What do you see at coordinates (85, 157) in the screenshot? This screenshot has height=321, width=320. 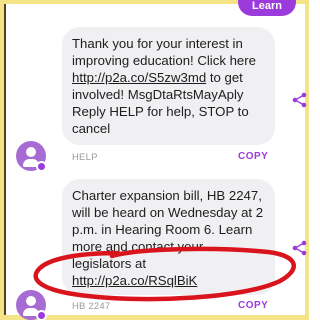 I see `reply-label: HELP` at bounding box center [85, 157].